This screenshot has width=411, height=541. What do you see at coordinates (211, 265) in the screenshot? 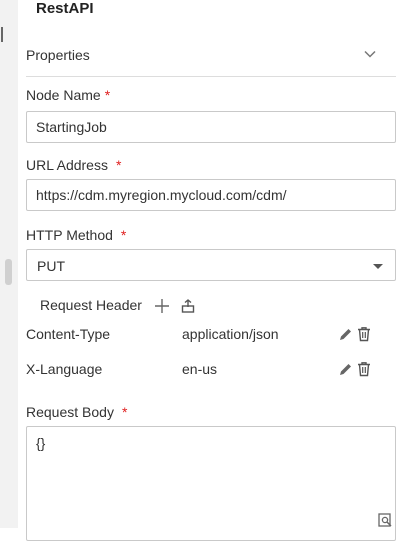
I see `http-method-select: PUT` at bounding box center [211, 265].